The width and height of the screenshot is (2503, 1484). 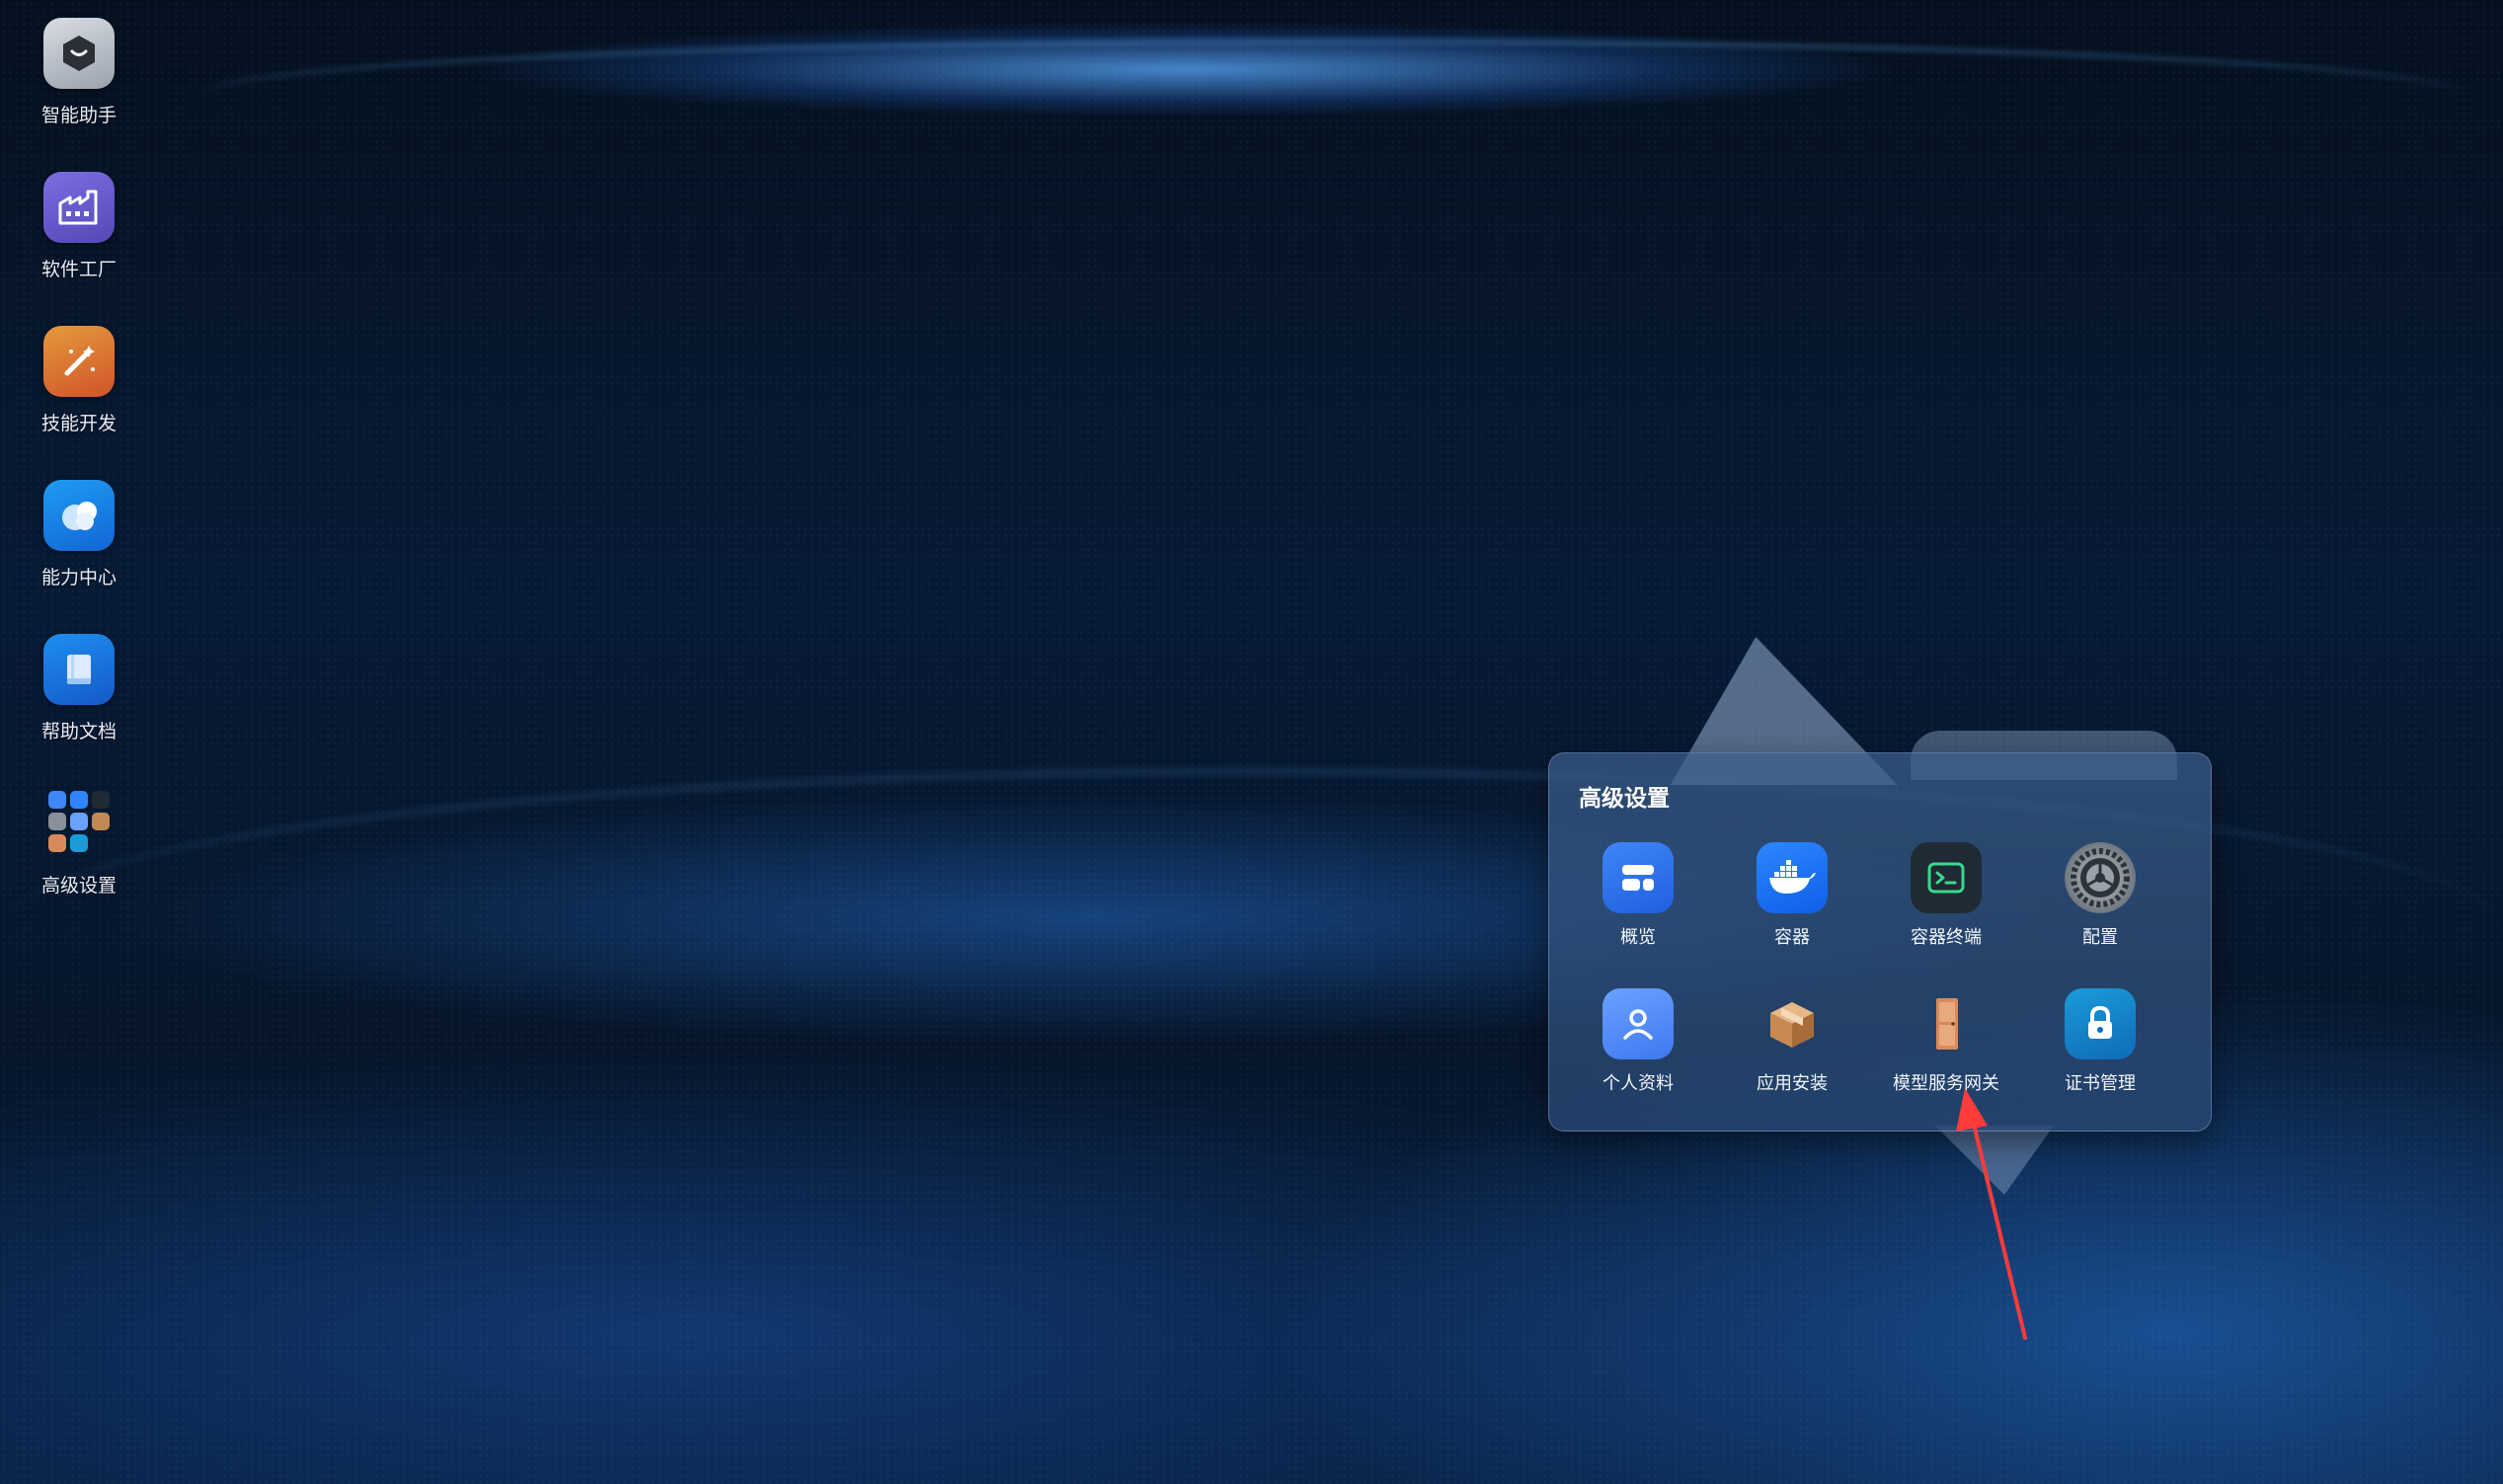 I want to click on app-label: 模型服务网关, so click(x=1946, y=1083).